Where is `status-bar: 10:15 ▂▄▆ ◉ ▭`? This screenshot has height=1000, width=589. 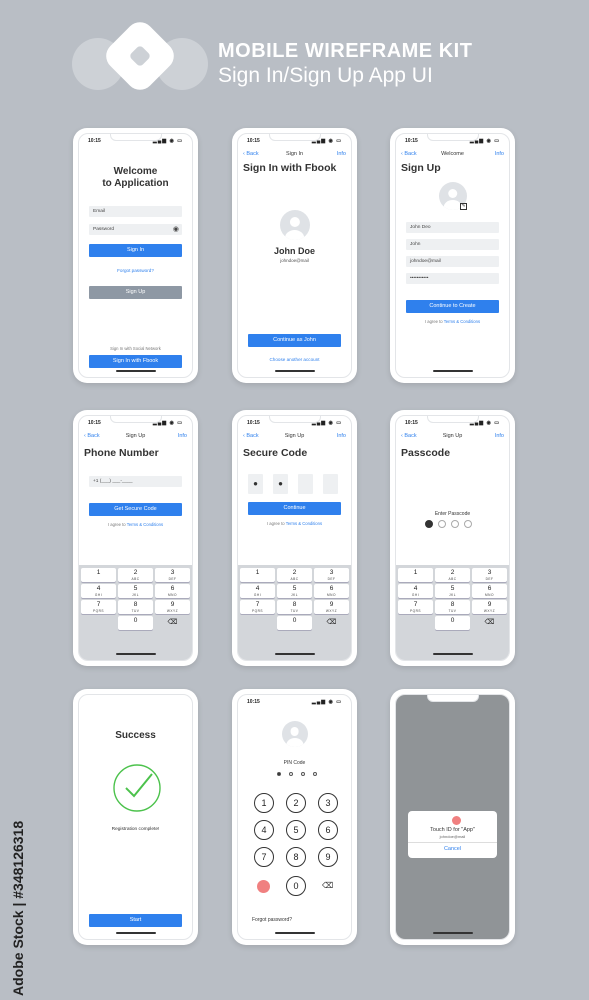
status-bar: 10:15 ▂▄▆ ◉ ▭ is located at coordinates (294, 423).